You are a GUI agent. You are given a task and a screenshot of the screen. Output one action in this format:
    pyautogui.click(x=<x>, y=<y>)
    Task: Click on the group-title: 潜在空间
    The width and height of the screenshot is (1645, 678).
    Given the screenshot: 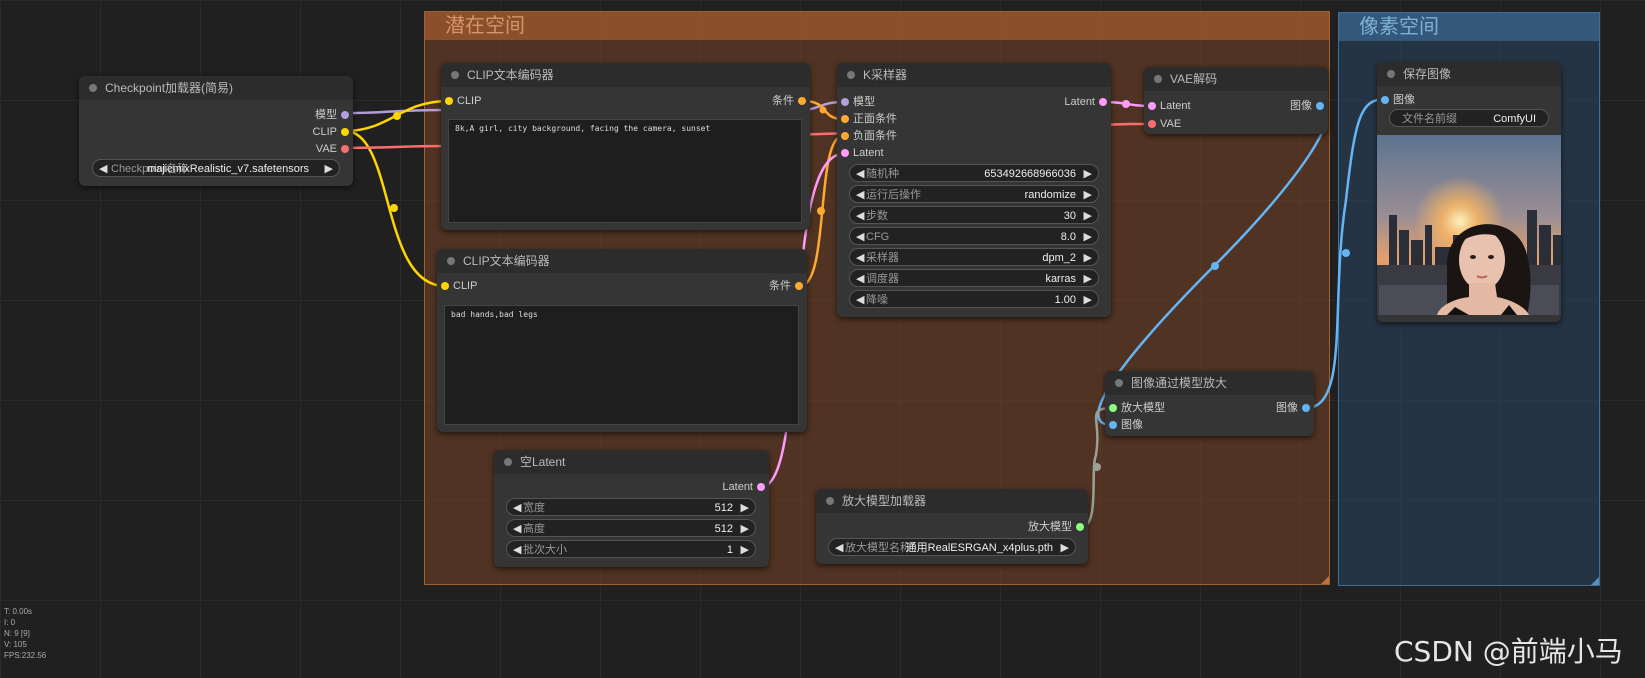 What is the action you would take?
    pyautogui.click(x=877, y=26)
    